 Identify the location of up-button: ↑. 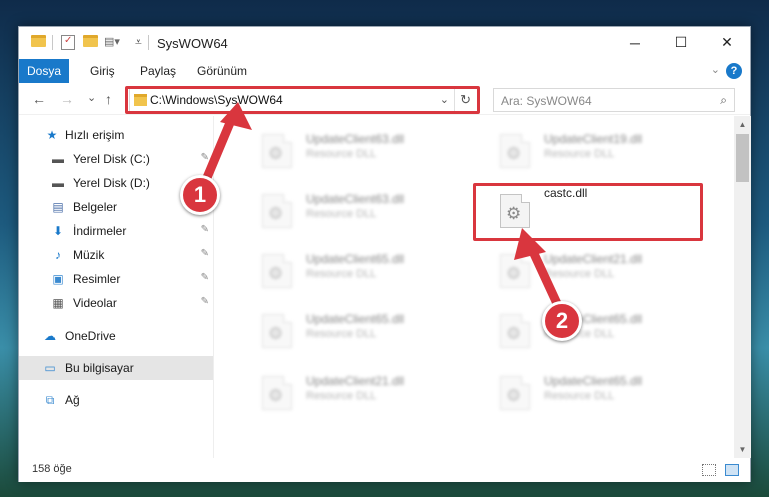
(108, 99).